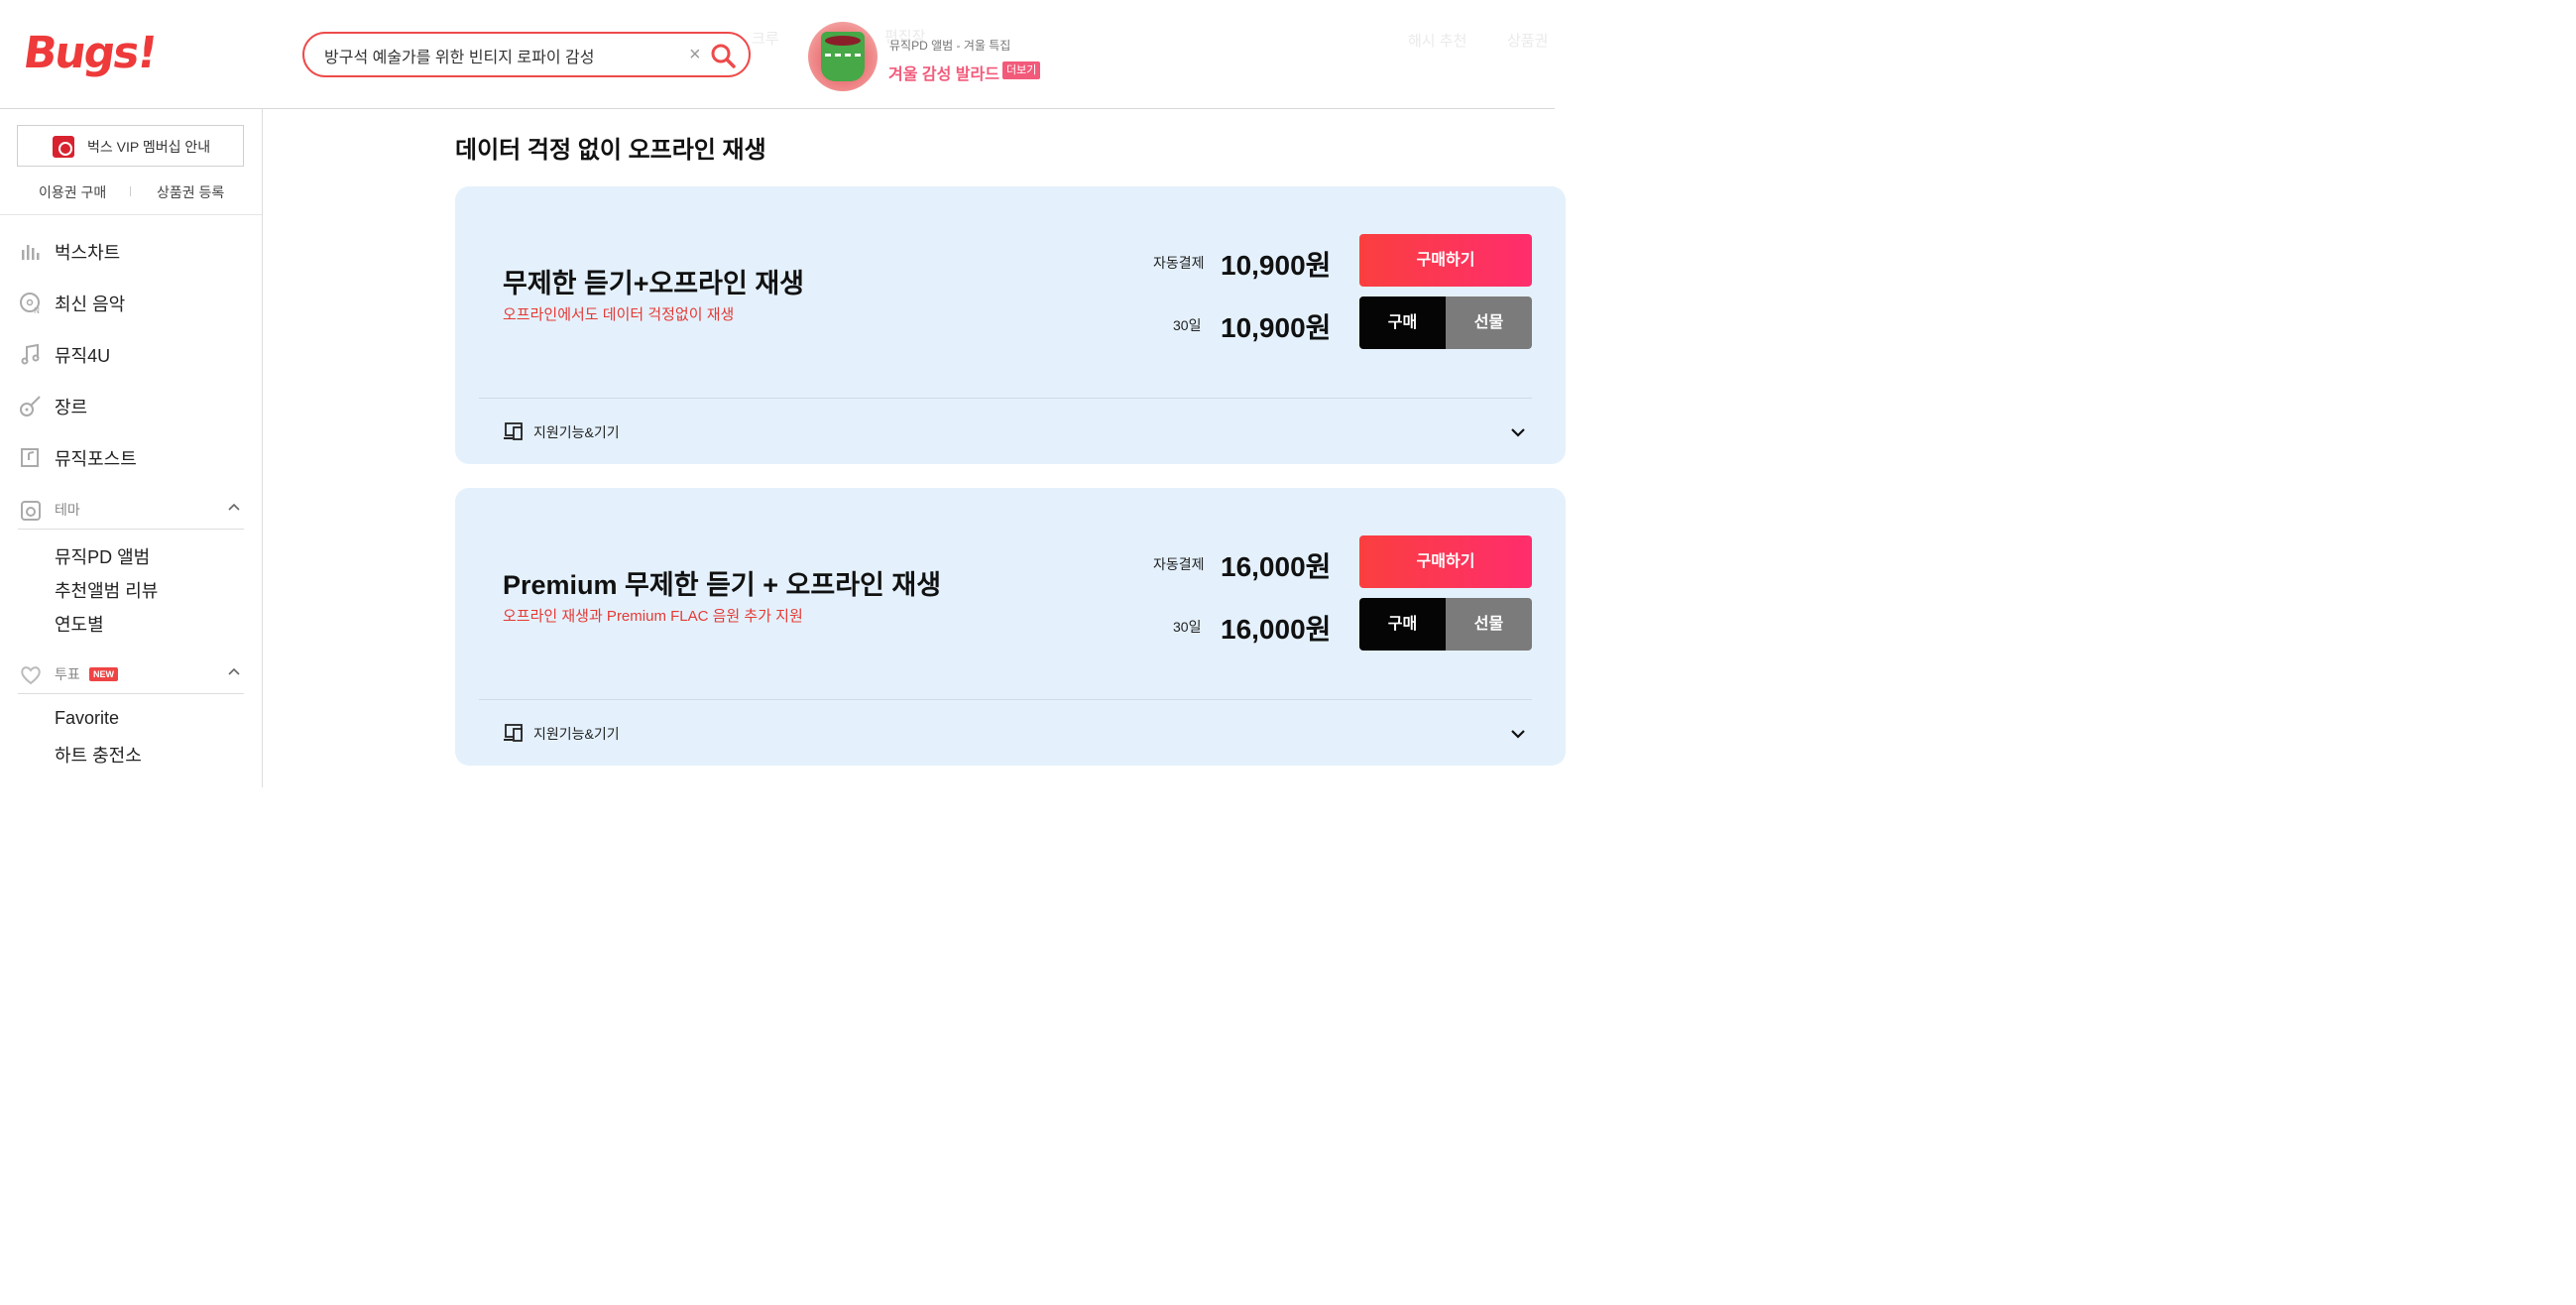  I want to click on vote-item-favorite: Favorite, so click(87, 718).